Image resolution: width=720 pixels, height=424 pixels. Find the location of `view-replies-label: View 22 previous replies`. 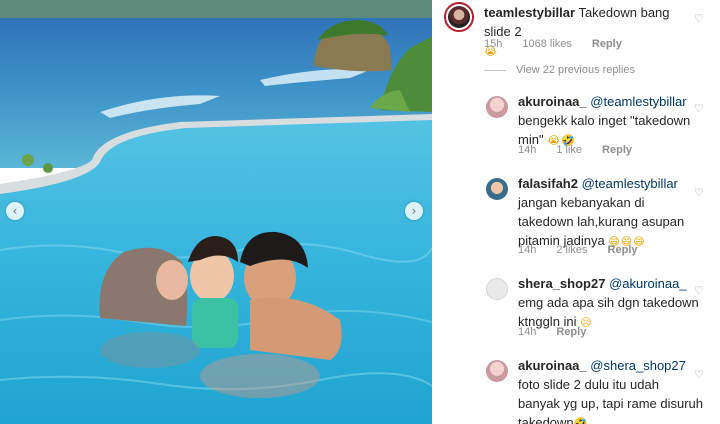

view-replies-label: View 22 previous replies is located at coordinates (576, 70).